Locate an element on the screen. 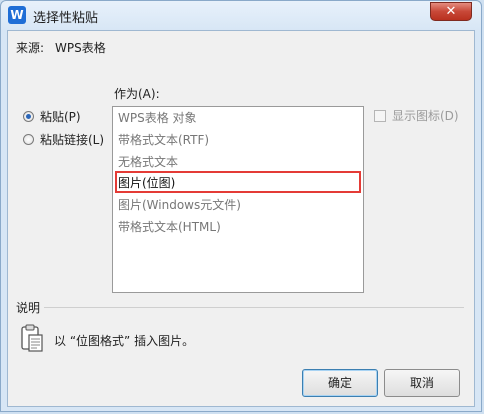 The height and width of the screenshot is (414, 484). list-item: 带格式文本(HTML) is located at coordinates (169, 227).